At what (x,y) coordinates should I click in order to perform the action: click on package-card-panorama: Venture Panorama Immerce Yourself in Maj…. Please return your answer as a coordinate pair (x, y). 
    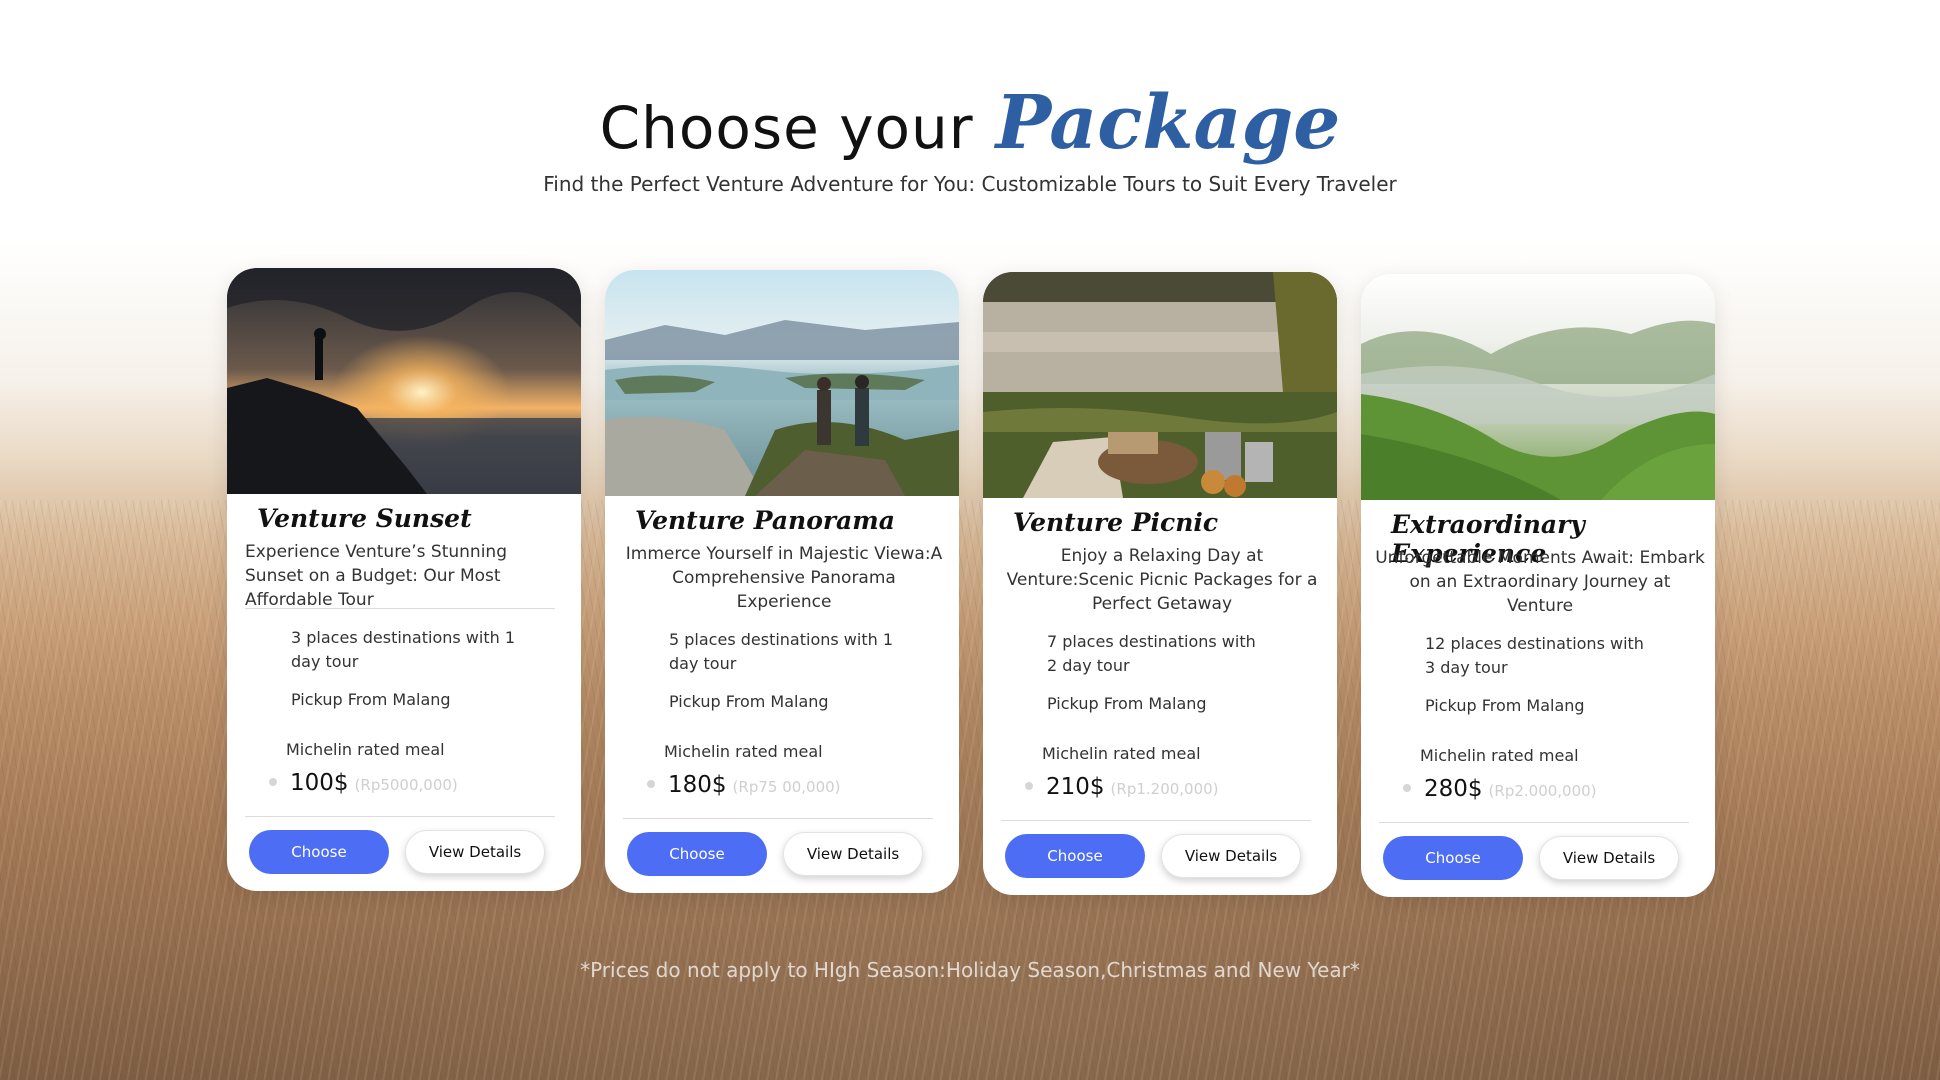
    Looking at the image, I should click on (782, 581).